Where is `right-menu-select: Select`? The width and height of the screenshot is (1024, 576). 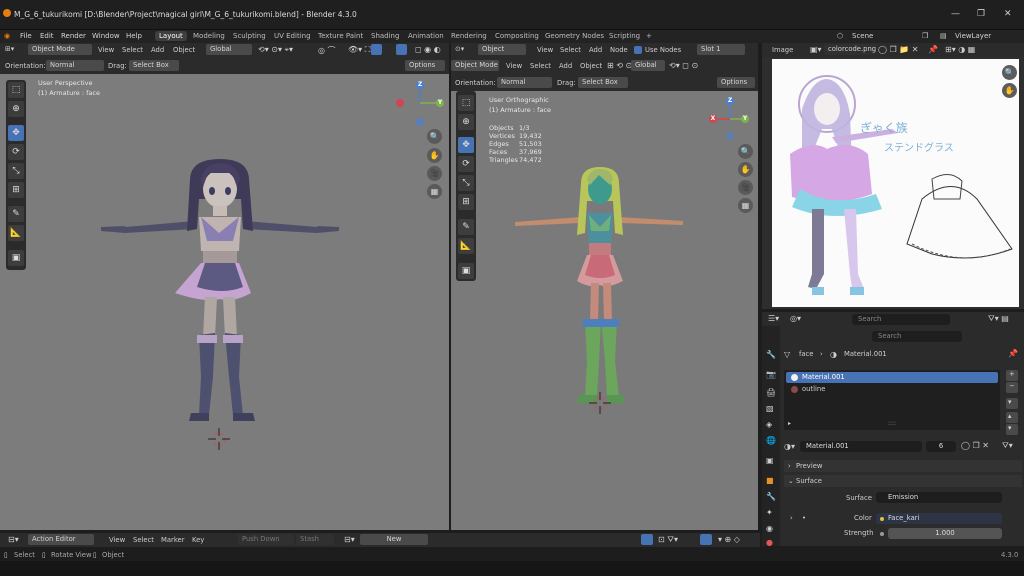 right-menu-select: Select is located at coordinates (570, 50).